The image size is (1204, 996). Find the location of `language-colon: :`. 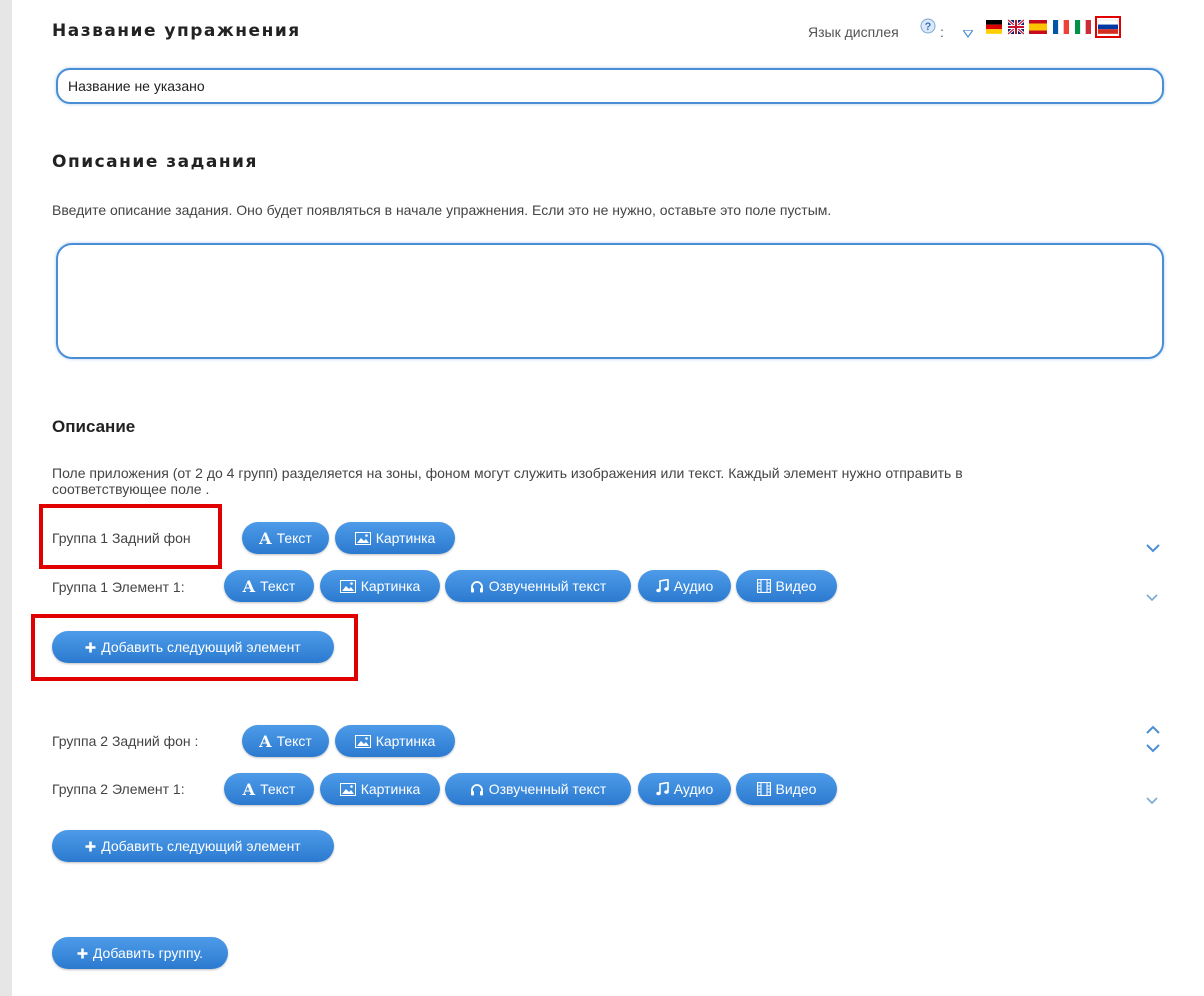

language-colon: : is located at coordinates (942, 32).